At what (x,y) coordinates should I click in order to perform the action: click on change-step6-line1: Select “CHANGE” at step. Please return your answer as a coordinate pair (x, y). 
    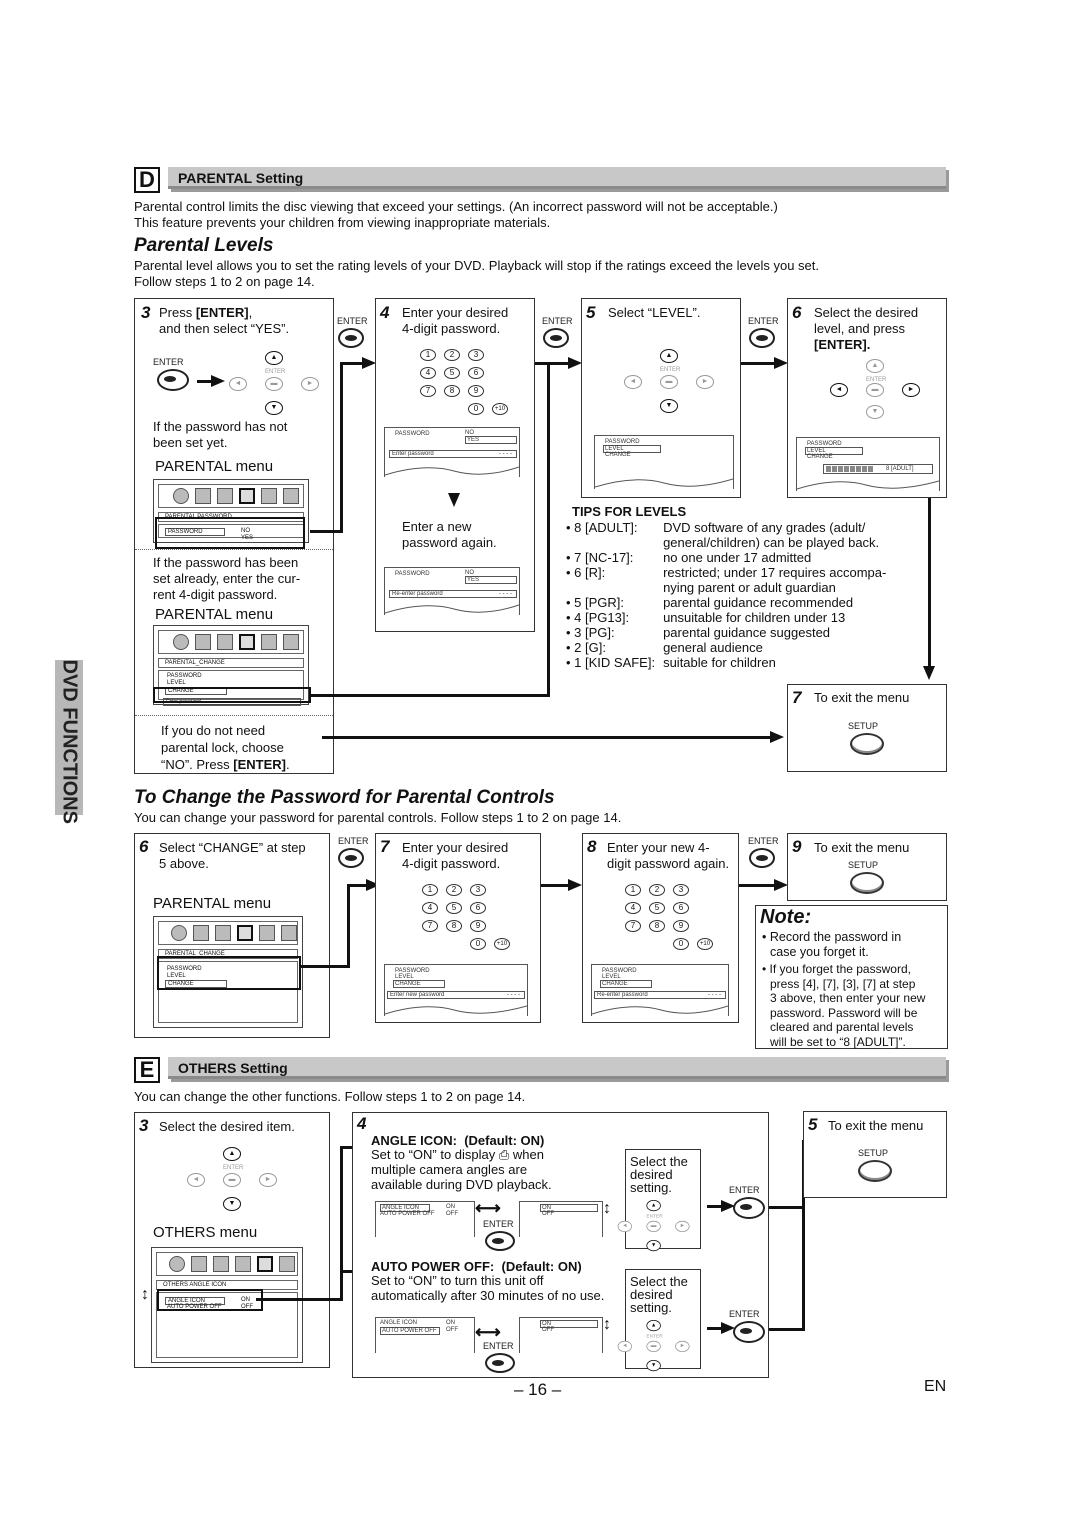
    Looking at the image, I should click on (232, 847).